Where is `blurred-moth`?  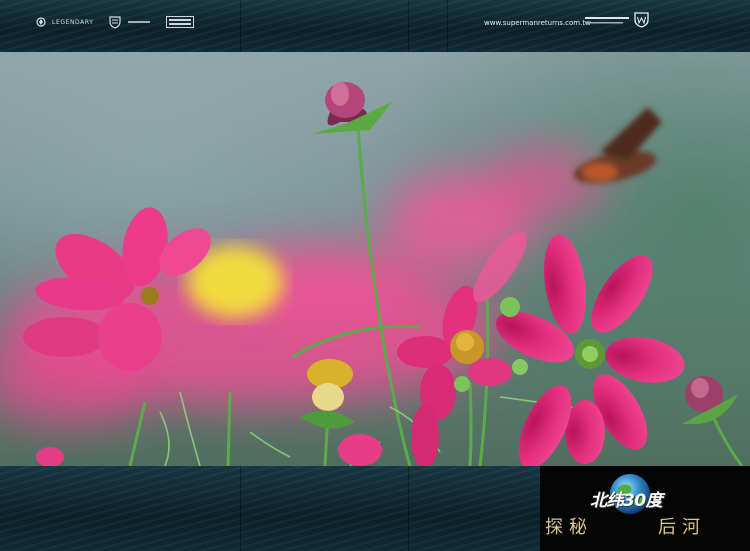
blurred-moth is located at coordinates (617, 145).